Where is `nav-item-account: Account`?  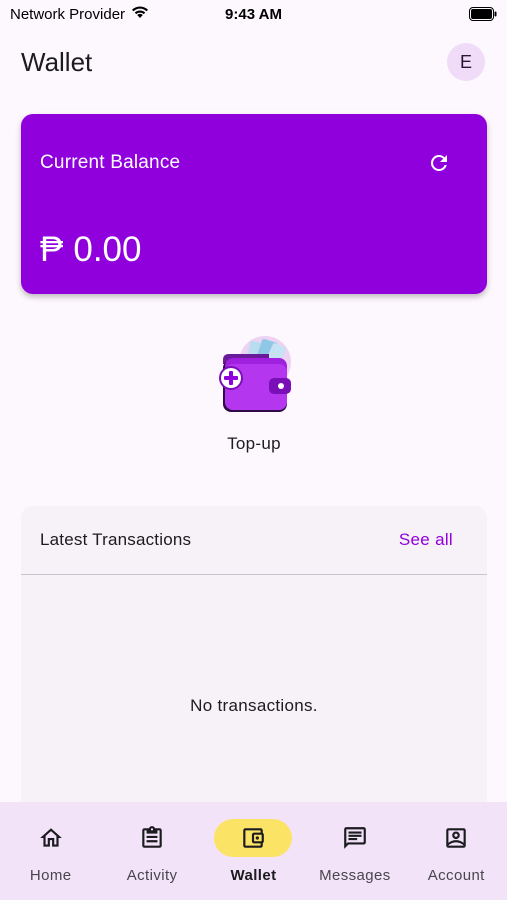
nav-item-account: Account is located at coordinates (456, 851).